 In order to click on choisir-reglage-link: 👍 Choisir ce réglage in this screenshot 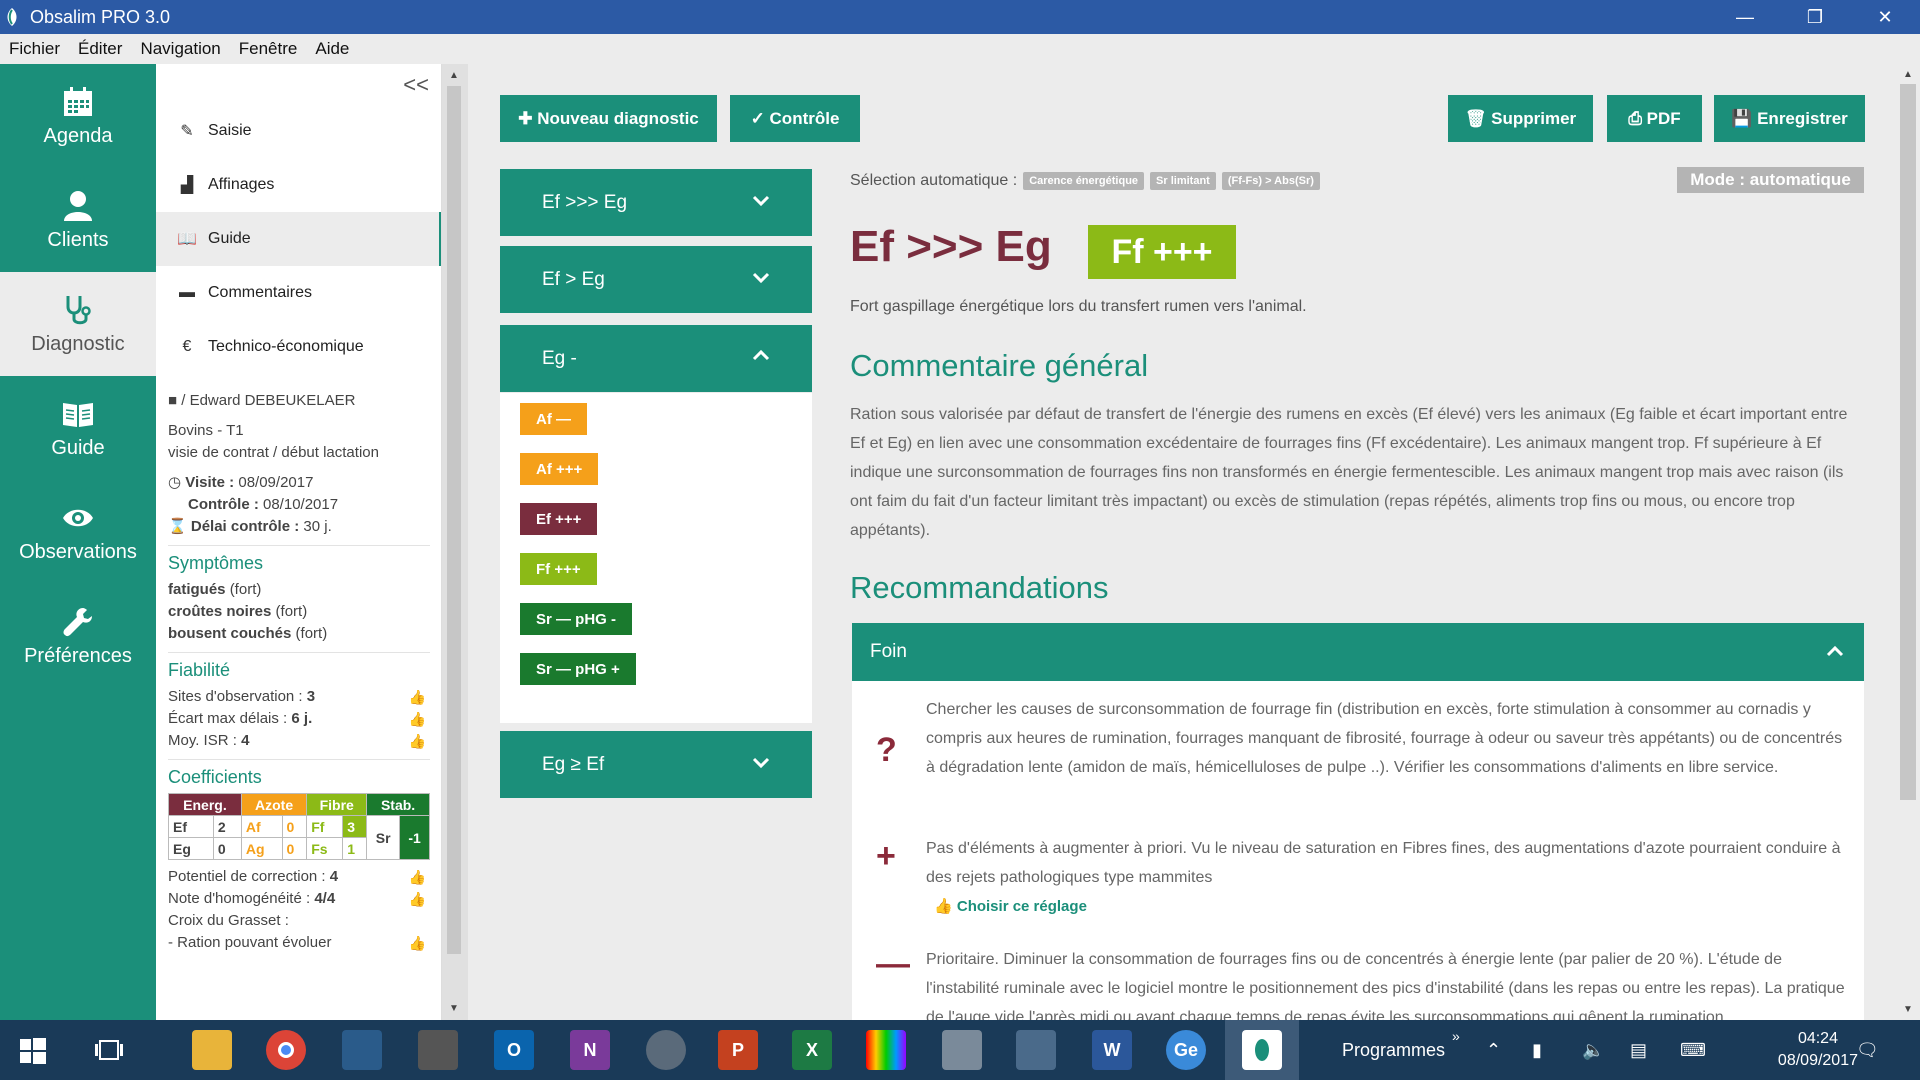, I will do `click(1010, 906)`.